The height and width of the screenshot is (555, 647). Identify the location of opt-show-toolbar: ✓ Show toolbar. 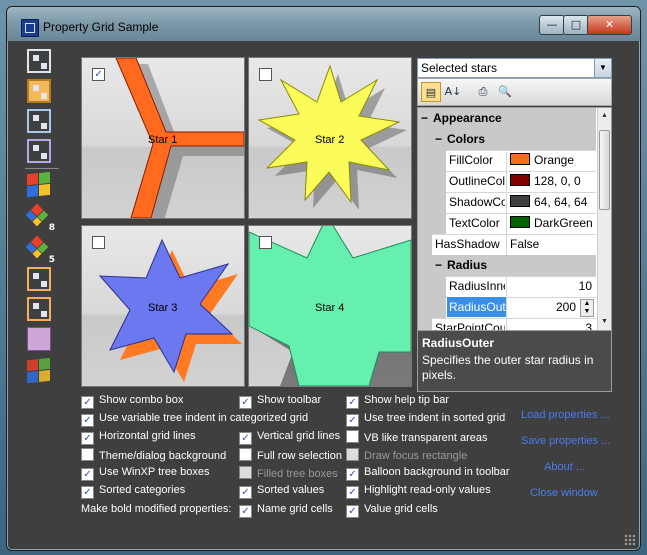
(280, 401).